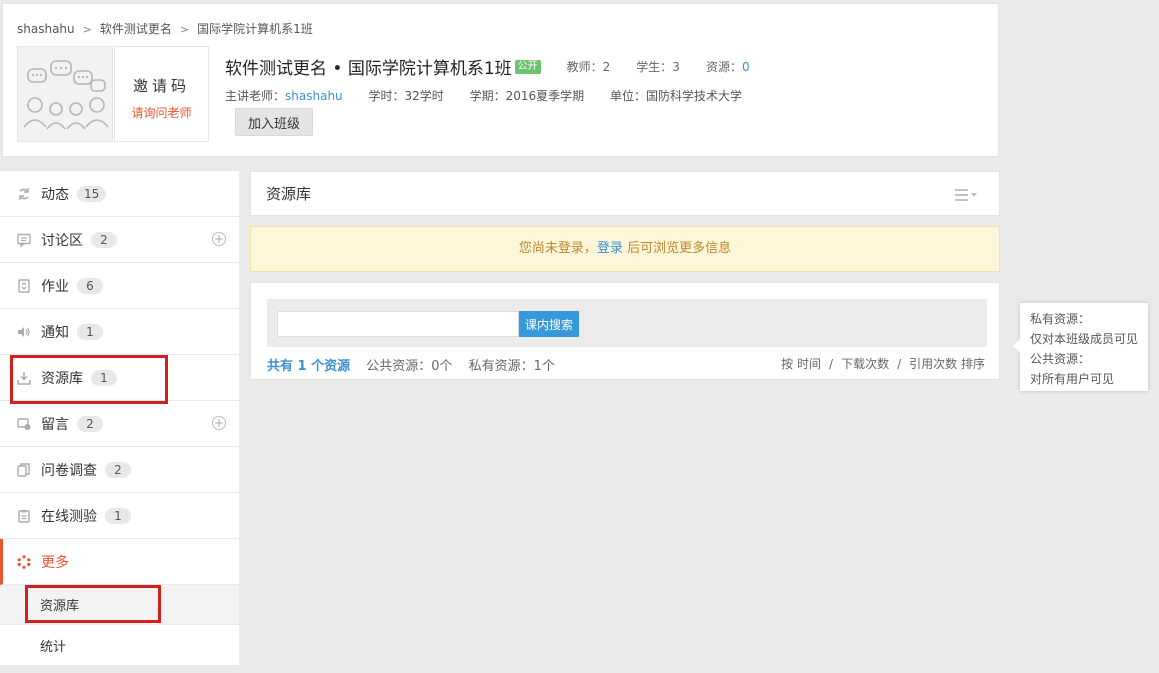 The image size is (1159, 673). I want to click on sort-options: 按 时间 / 下载次数 / 引用次数 排序, so click(883, 364).